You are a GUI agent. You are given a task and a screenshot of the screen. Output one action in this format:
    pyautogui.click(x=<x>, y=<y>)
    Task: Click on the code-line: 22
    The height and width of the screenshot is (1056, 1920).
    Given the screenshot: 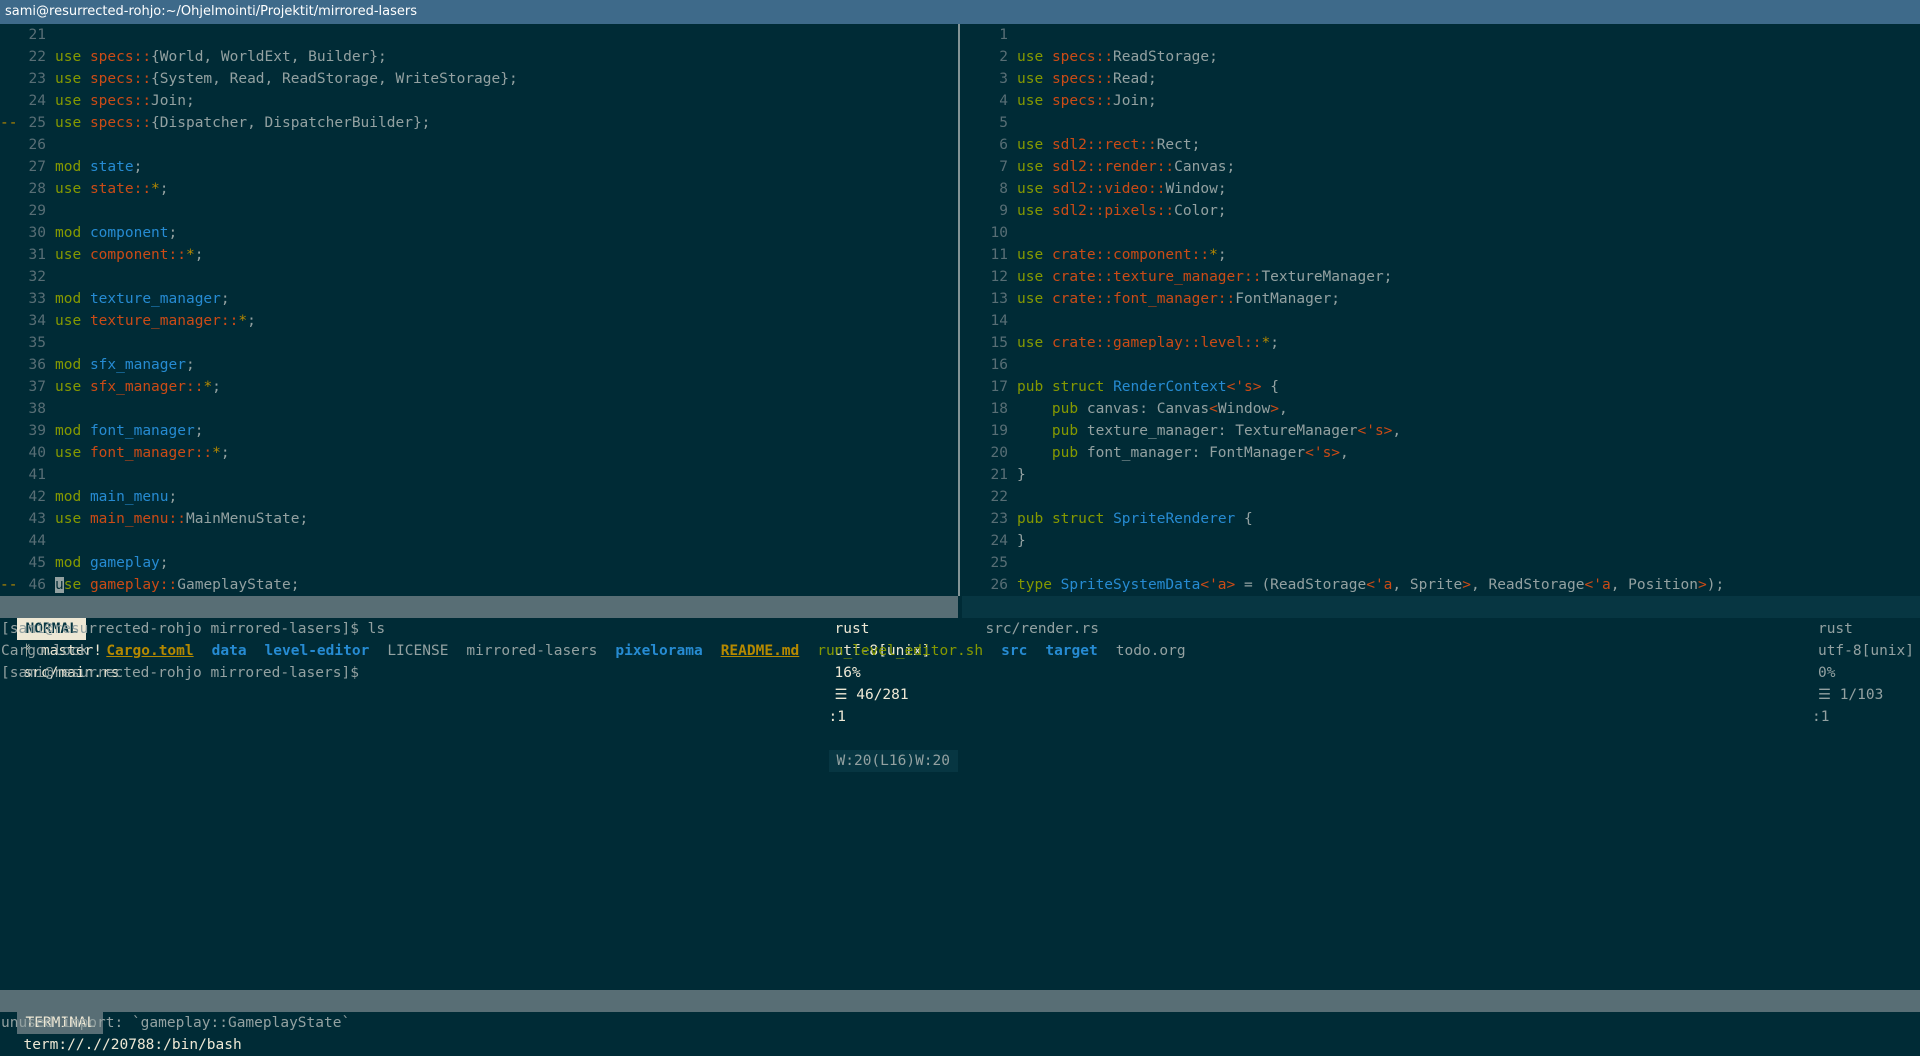 What is the action you would take?
    pyautogui.click(x=1441, y=497)
    